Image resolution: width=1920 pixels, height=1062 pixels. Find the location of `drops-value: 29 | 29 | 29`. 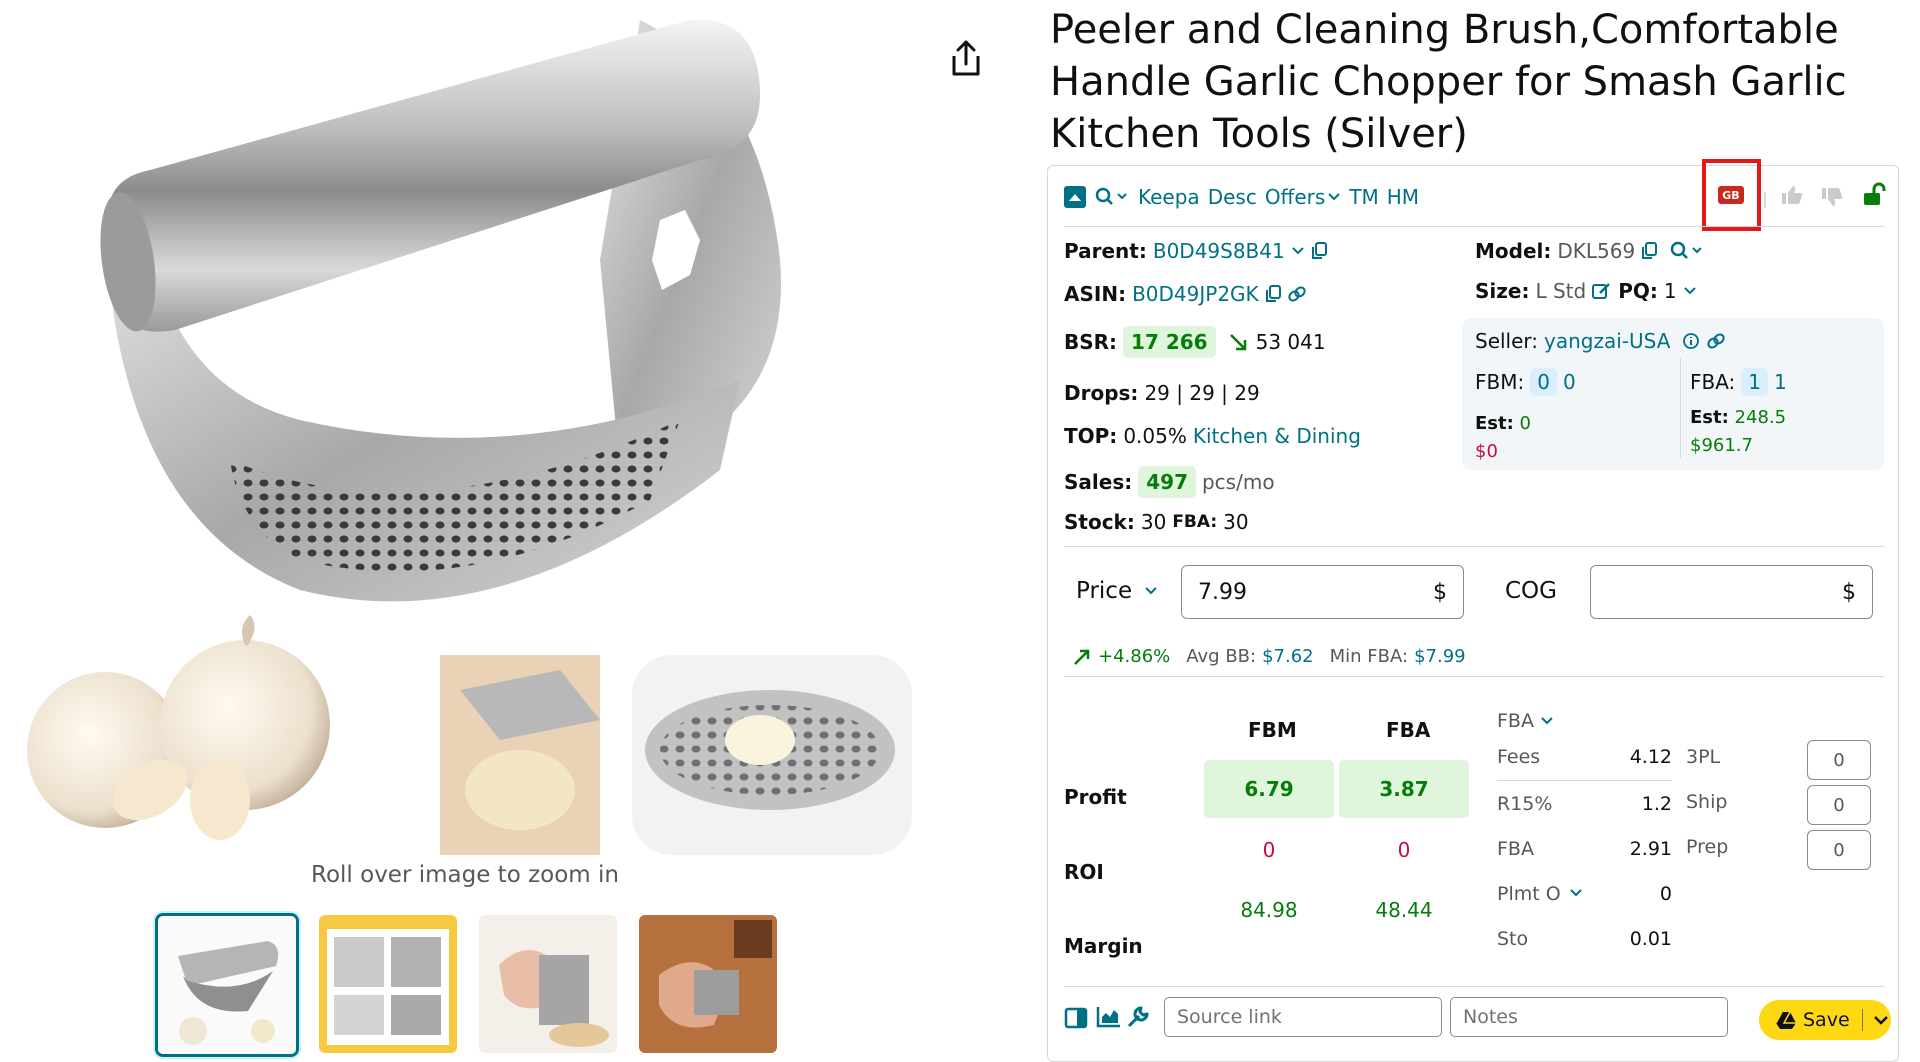

drops-value: 29 | 29 | 29 is located at coordinates (1202, 393).